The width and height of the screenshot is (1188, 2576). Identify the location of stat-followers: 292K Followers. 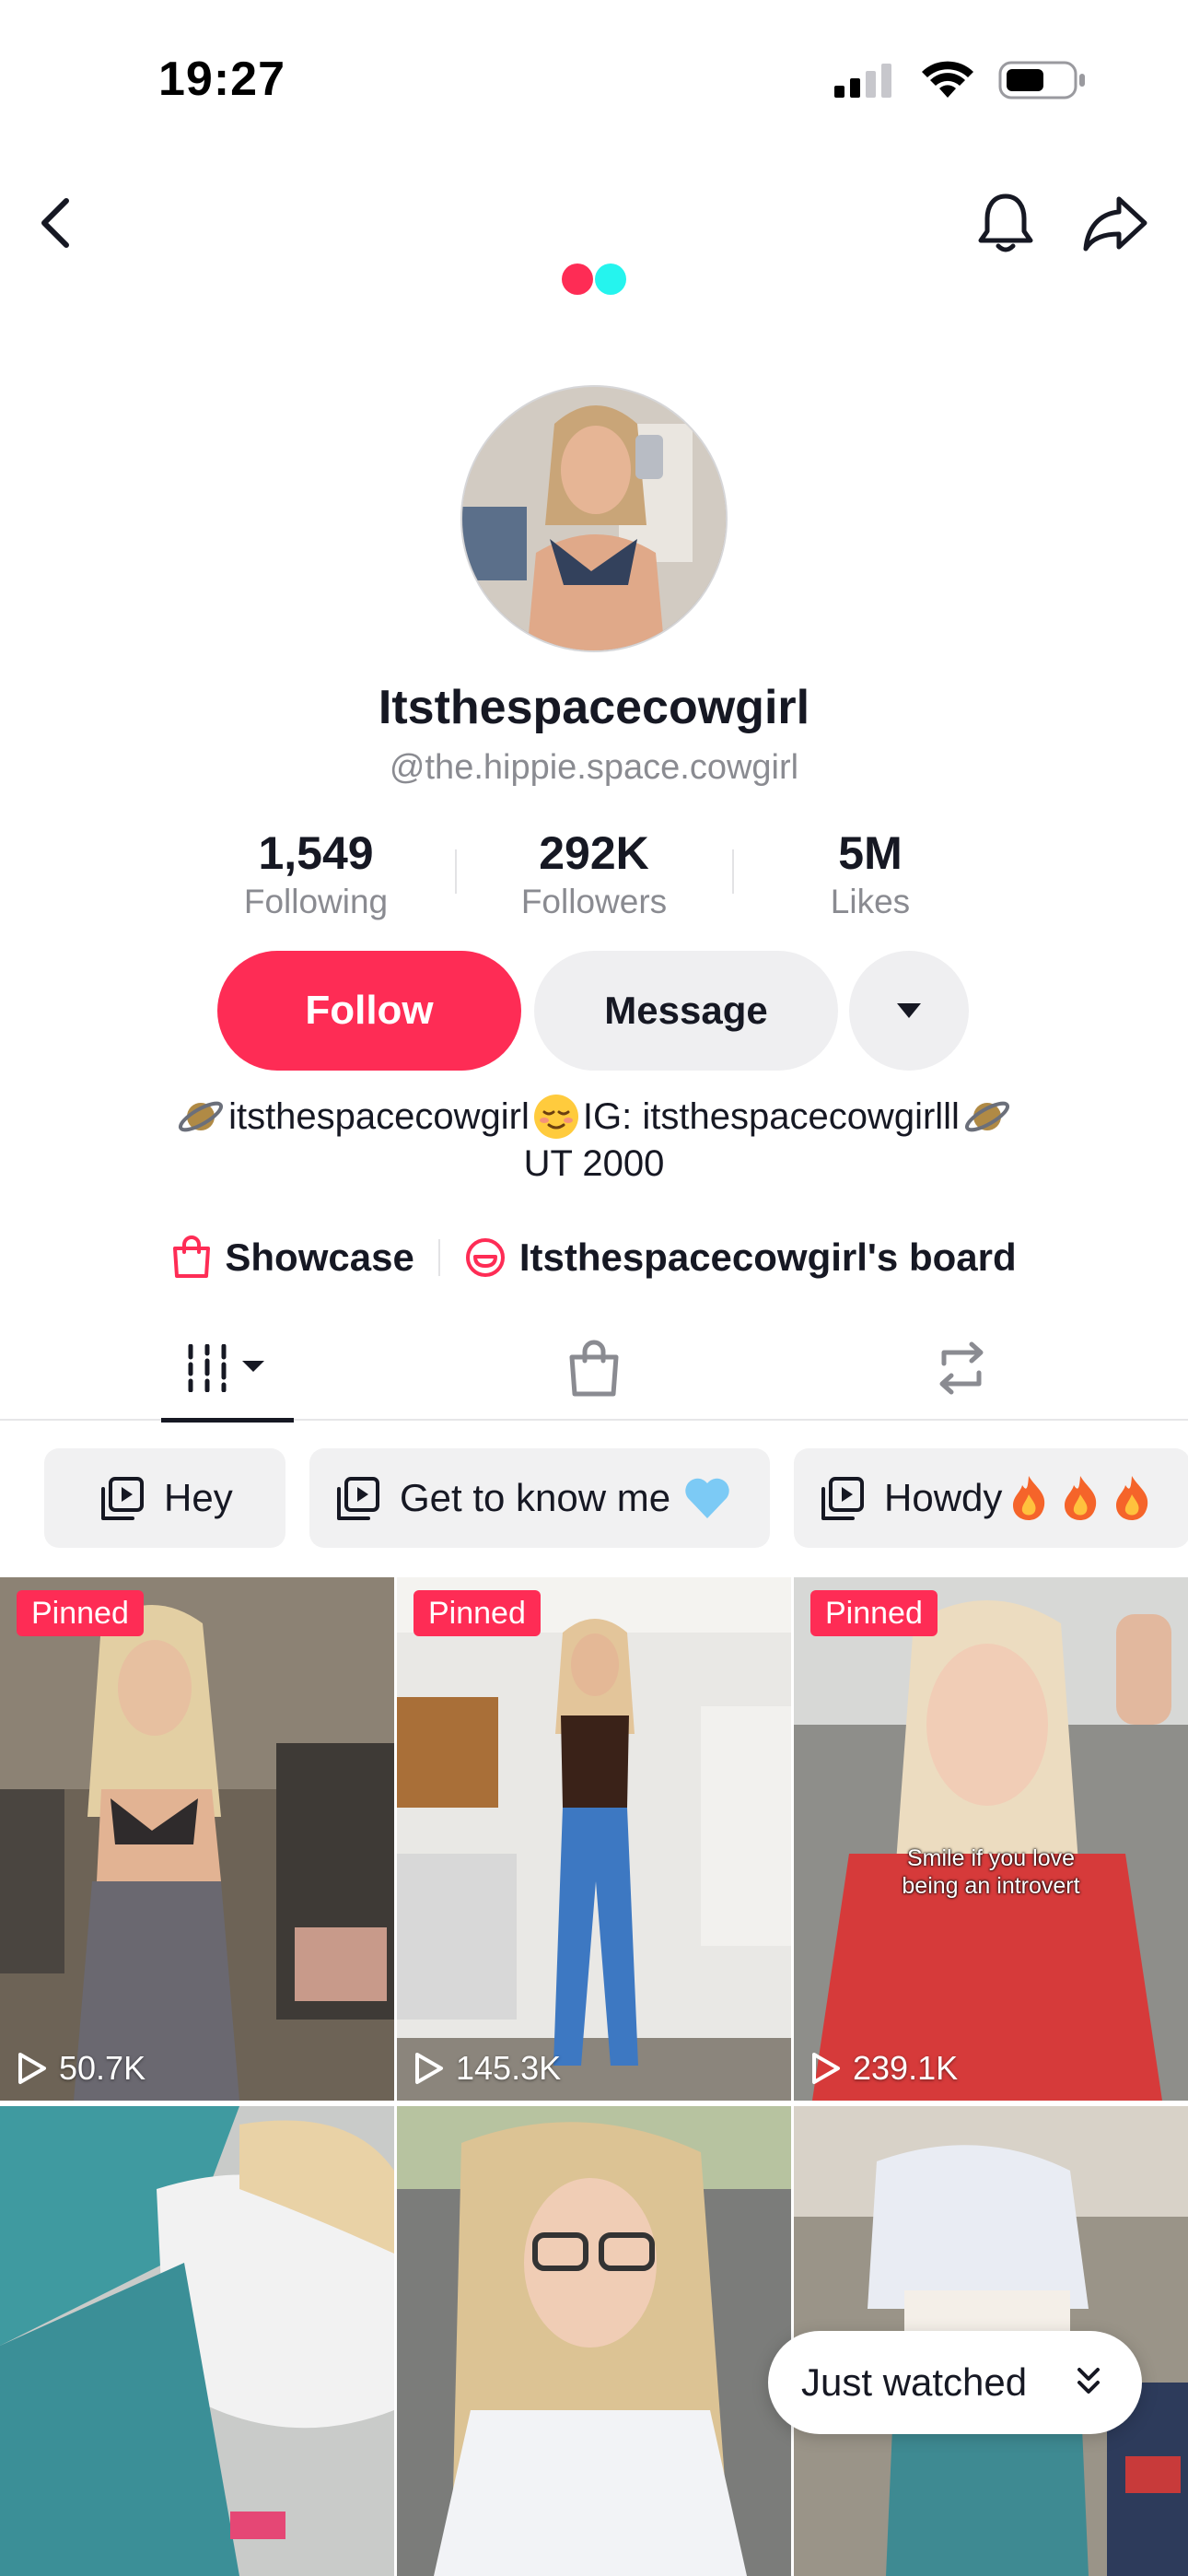
(594, 874).